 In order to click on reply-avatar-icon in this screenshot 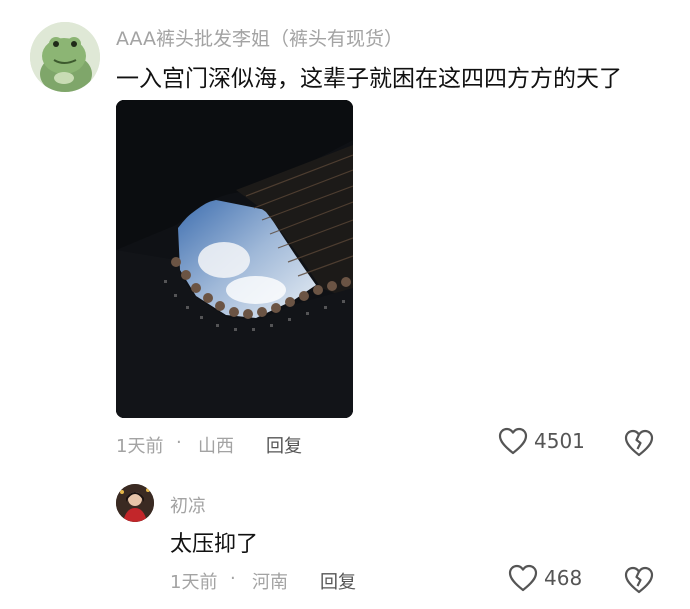, I will do `click(135, 503)`.